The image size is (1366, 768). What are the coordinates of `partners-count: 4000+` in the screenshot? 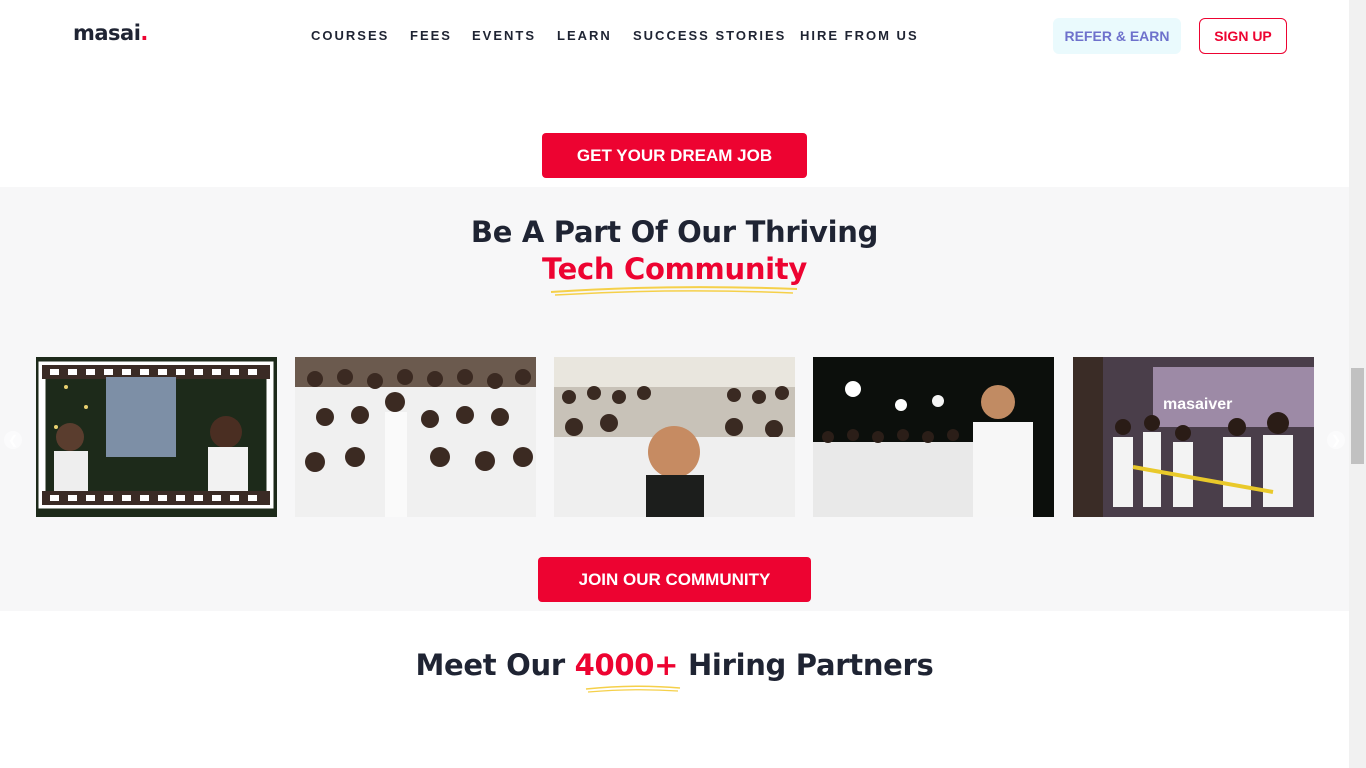 It's located at (626, 665).